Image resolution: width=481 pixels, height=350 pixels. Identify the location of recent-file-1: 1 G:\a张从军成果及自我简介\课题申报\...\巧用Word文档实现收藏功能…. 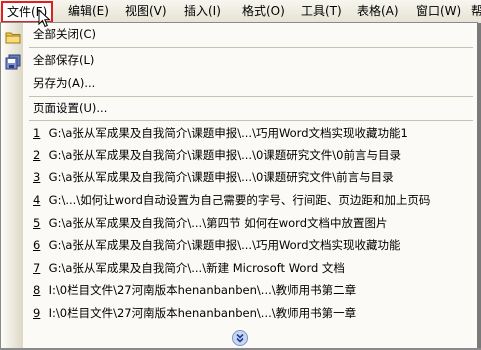
(249, 133).